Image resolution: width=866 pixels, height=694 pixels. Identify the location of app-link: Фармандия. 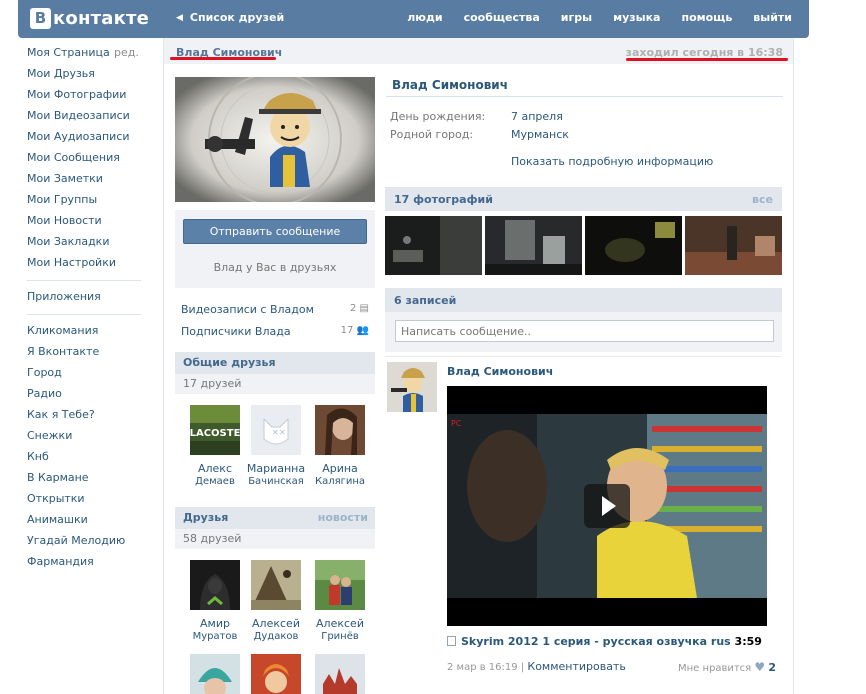
(84, 564).